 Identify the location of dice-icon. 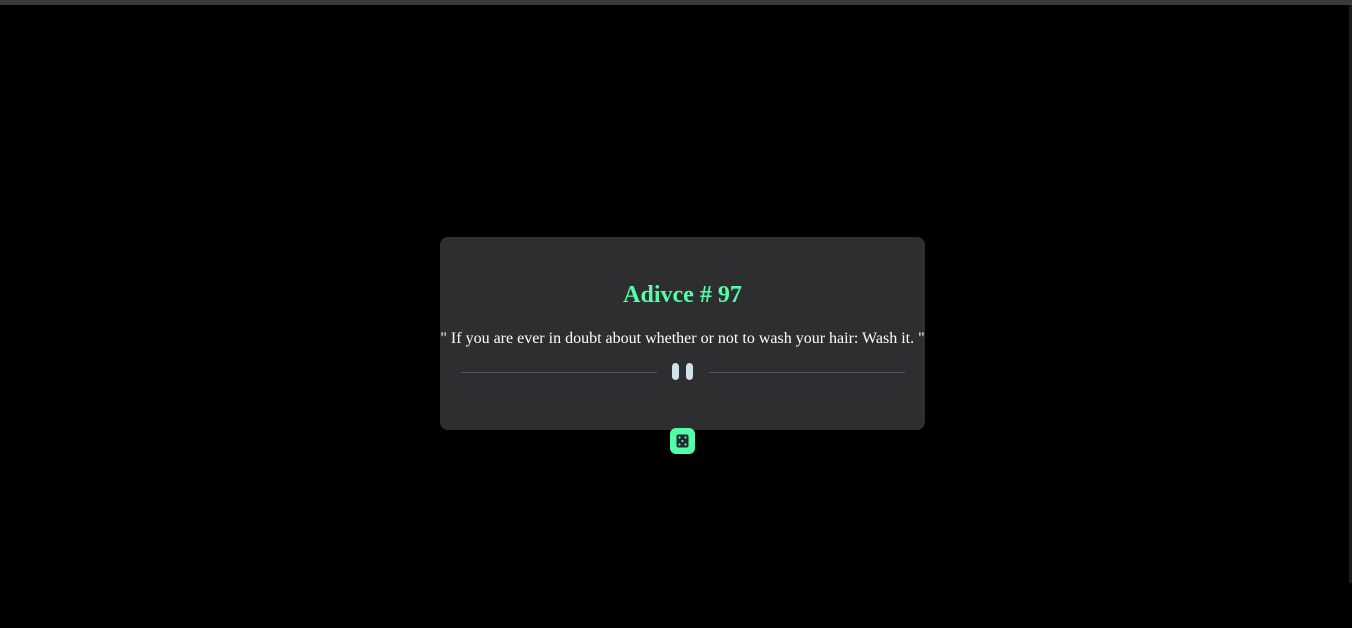
(682, 441).